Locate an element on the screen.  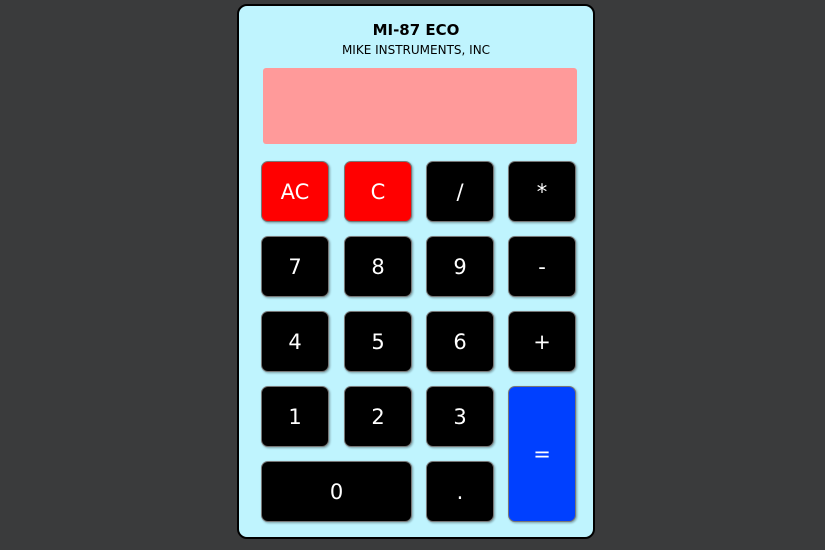
digit-8-button: 8 is located at coordinates (378, 266).